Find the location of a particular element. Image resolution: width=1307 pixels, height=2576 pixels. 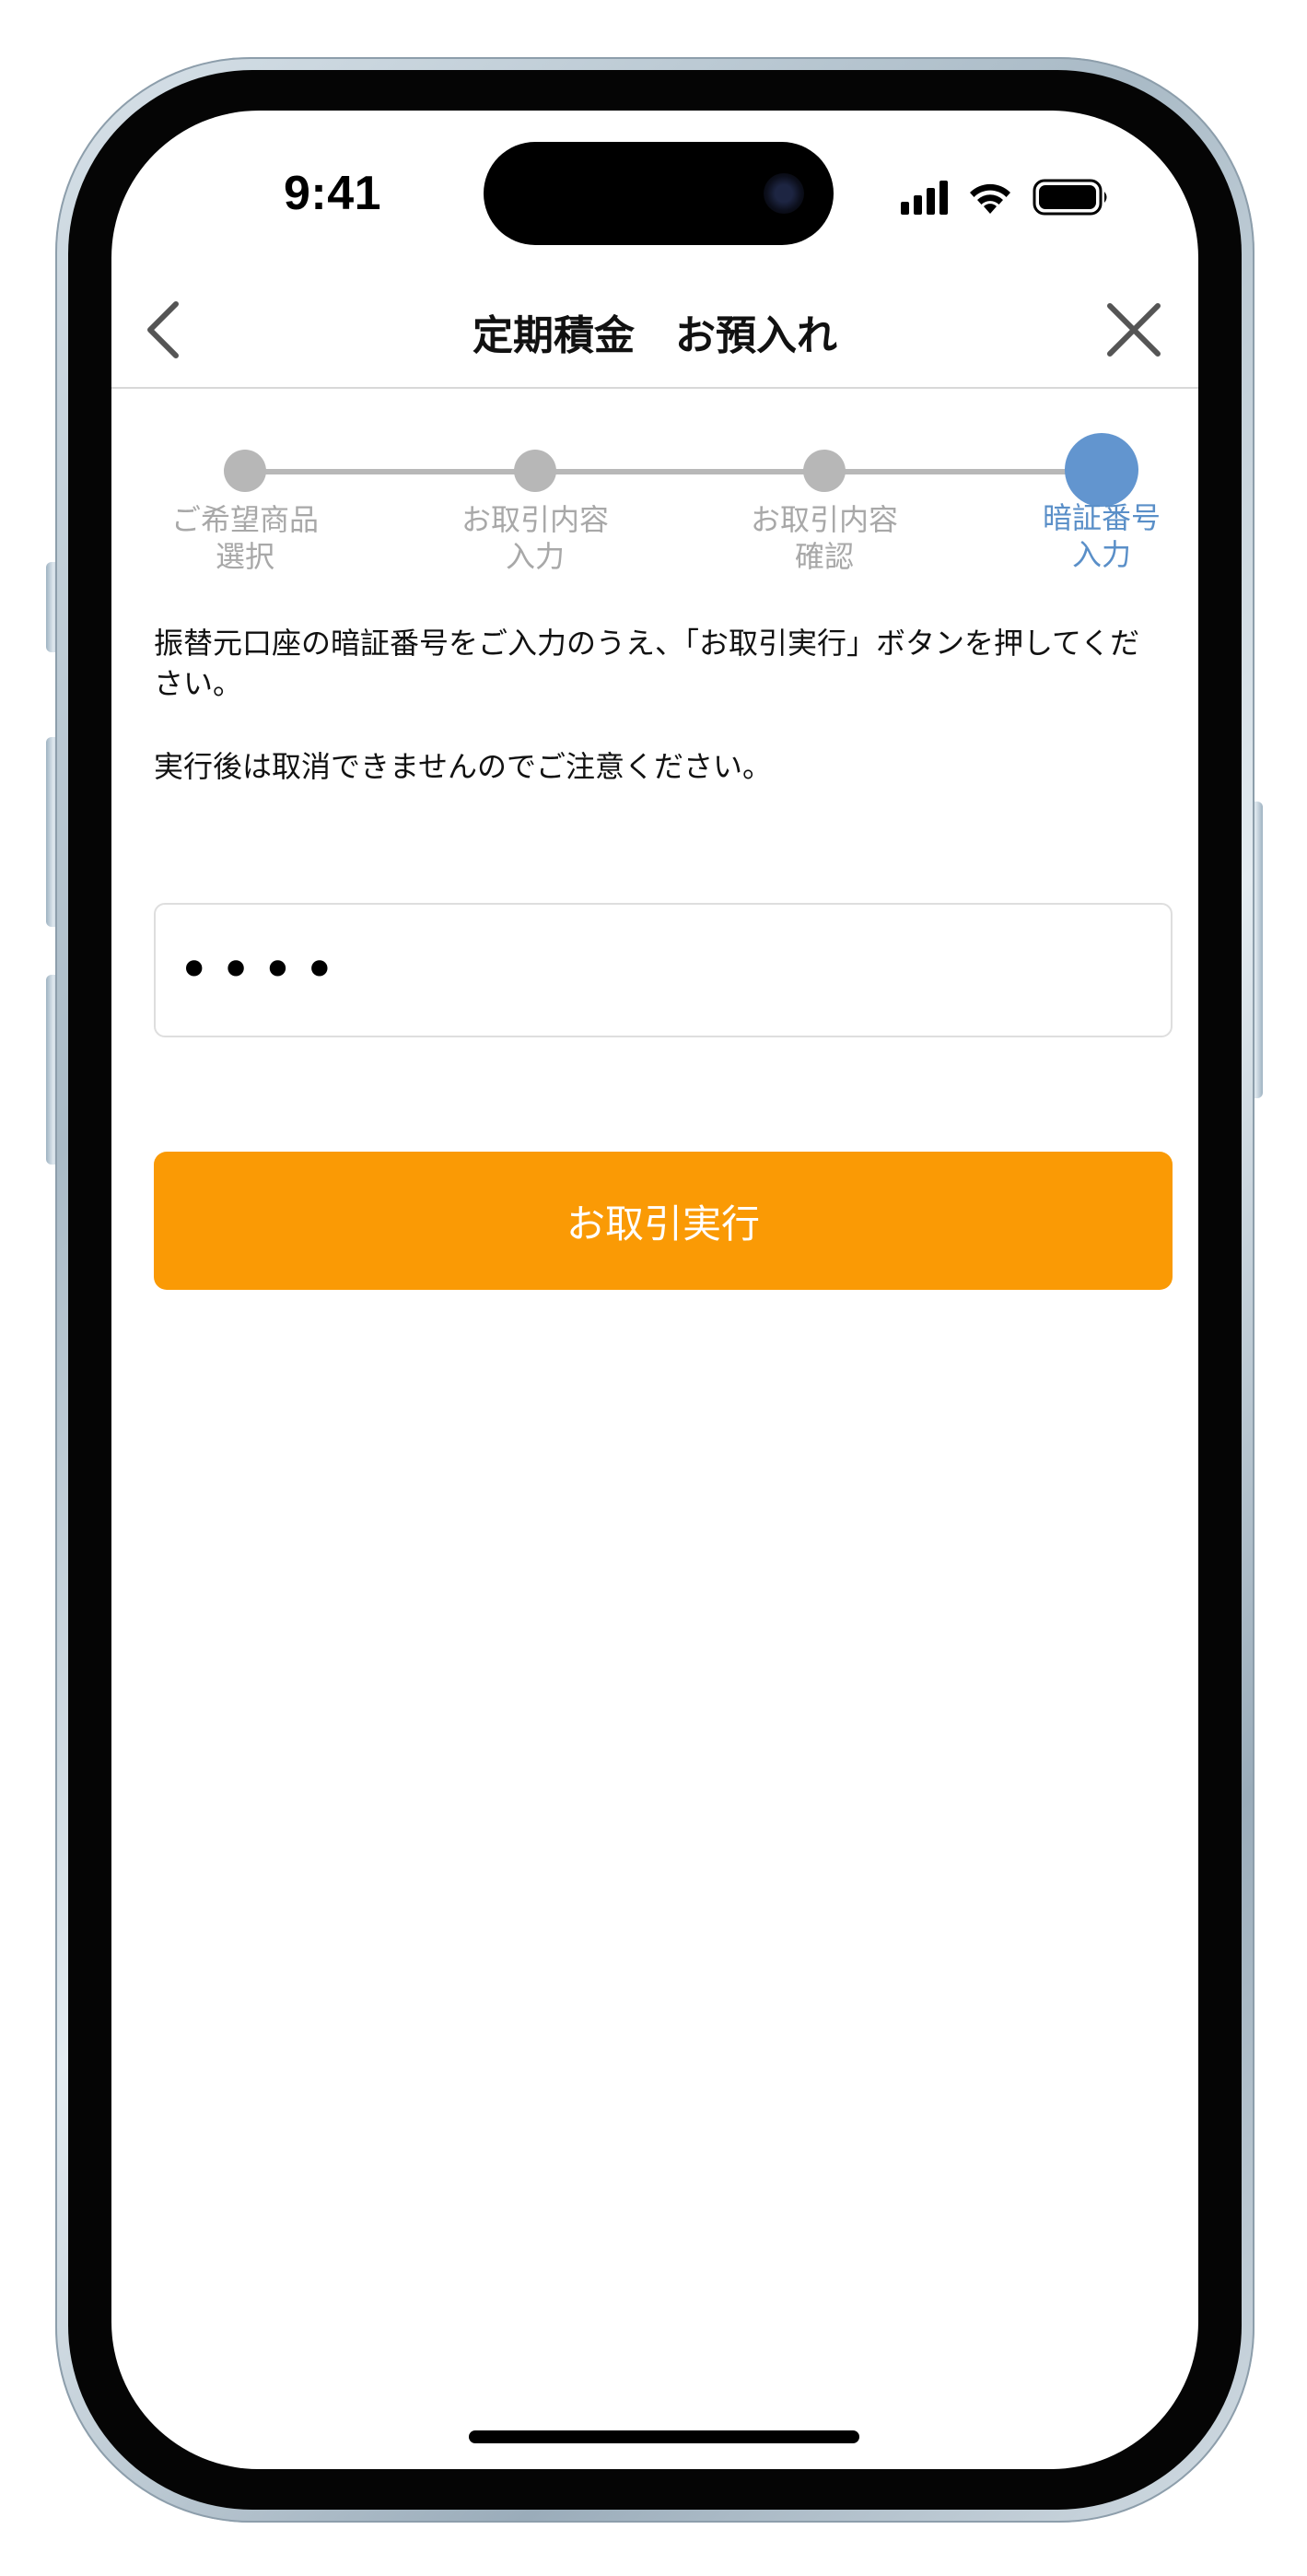

step-label: ご希望商品 選択 is located at coordinates (245, 538).